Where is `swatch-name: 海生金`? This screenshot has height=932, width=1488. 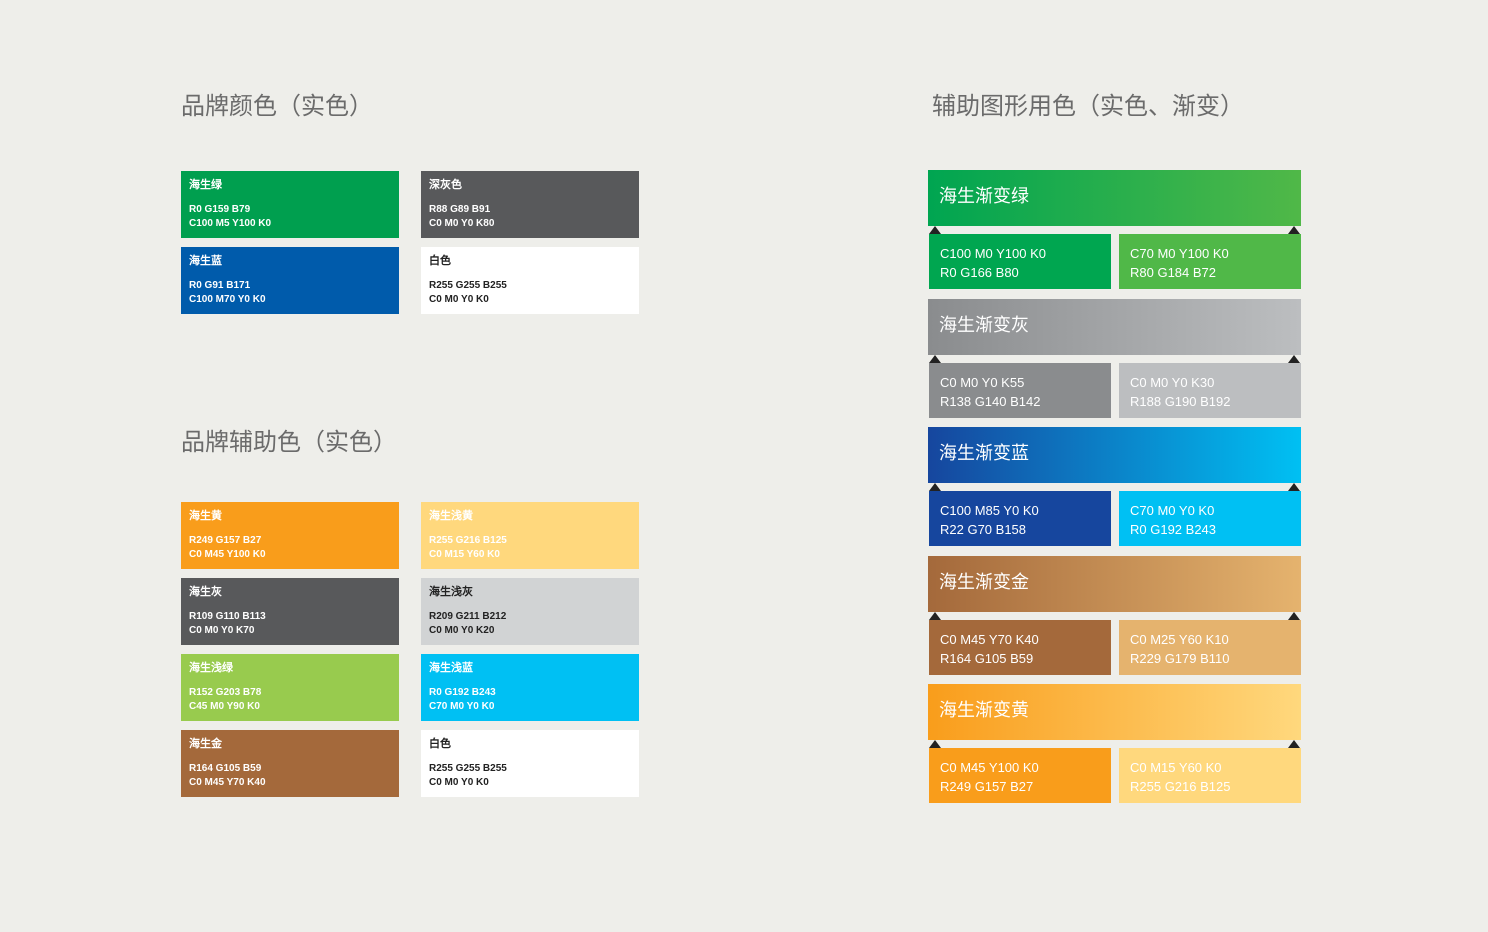
swatch-name: 海生金 is located at coordinates (205, 743).